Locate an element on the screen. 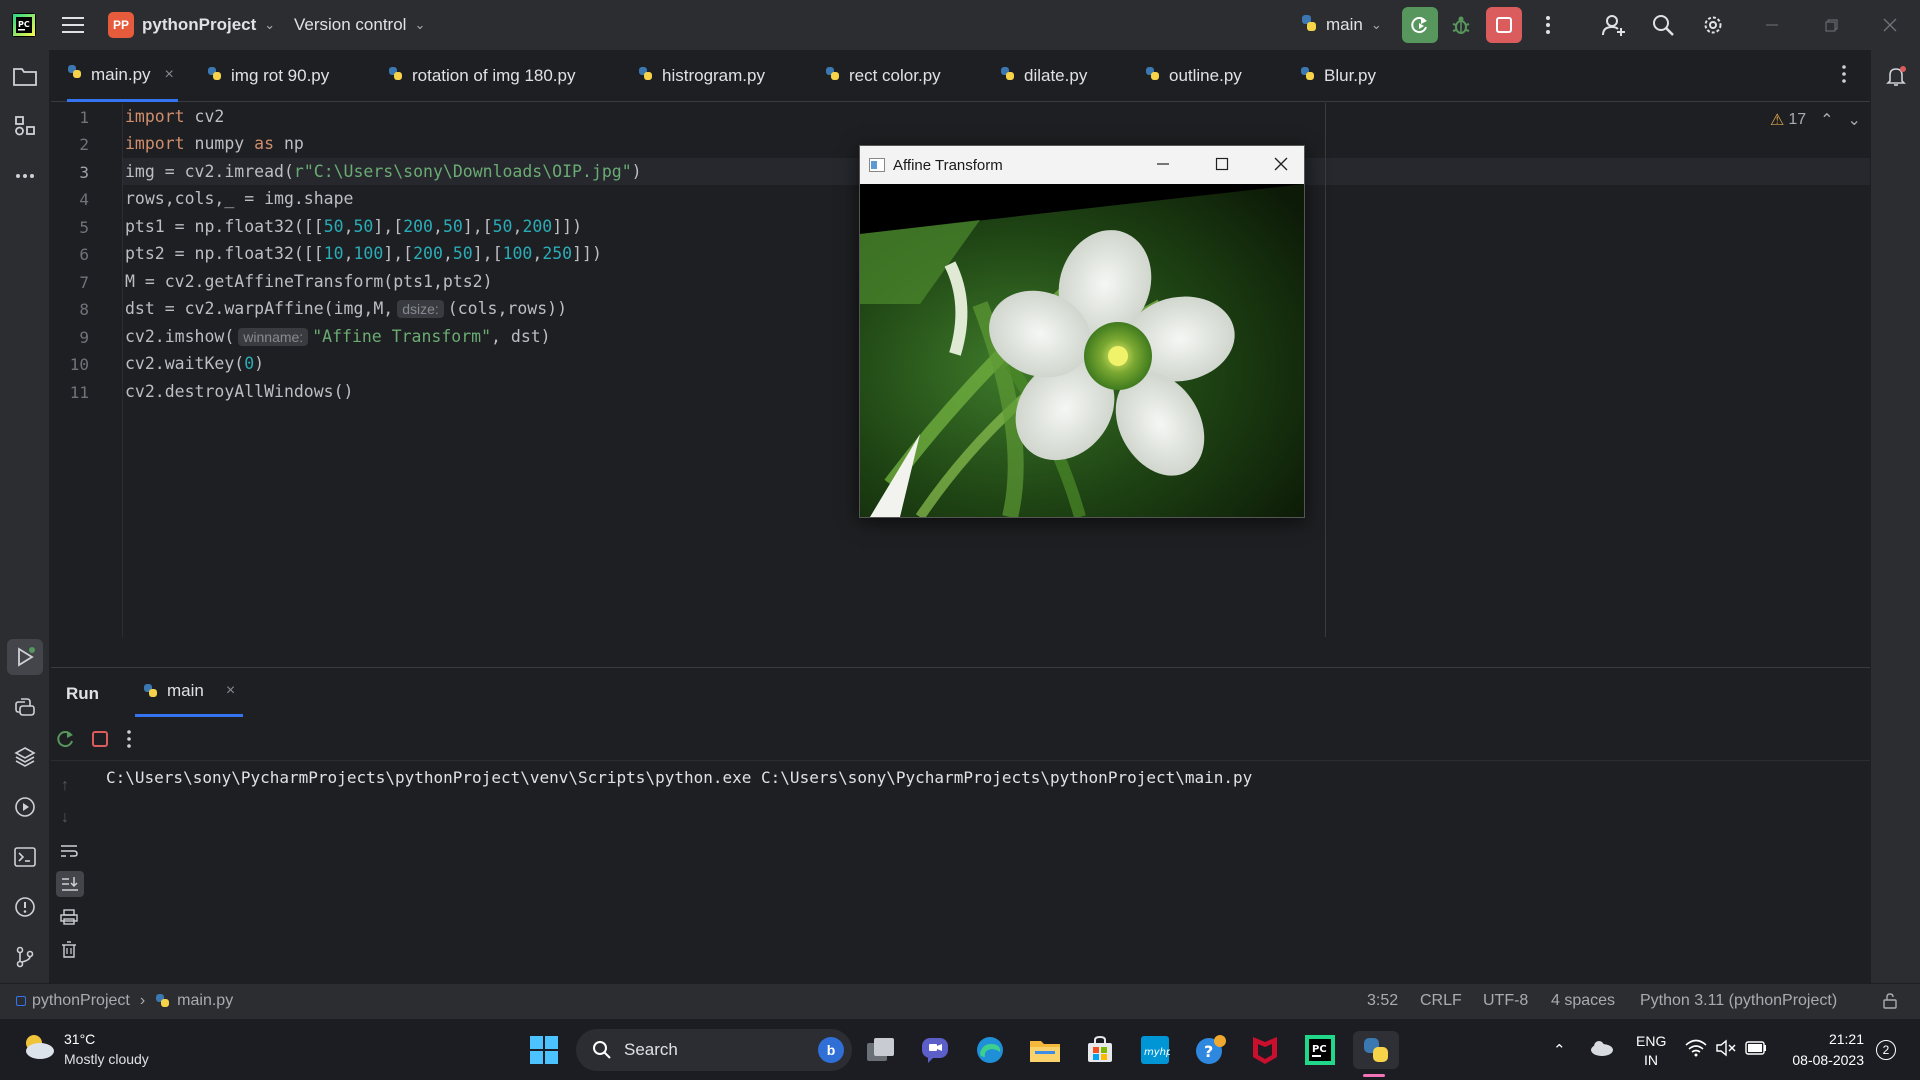 The height and width of the screenshot is (1080, 1920). file-encoding: UTF-8 is located at coordinates (1505, 1001).